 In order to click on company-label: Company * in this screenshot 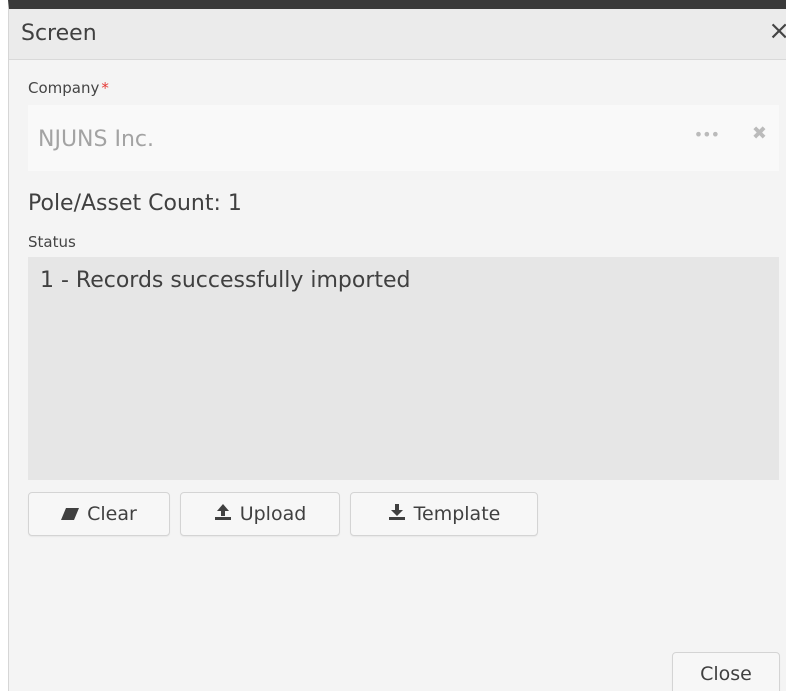, I will do `click(68, 88)`.